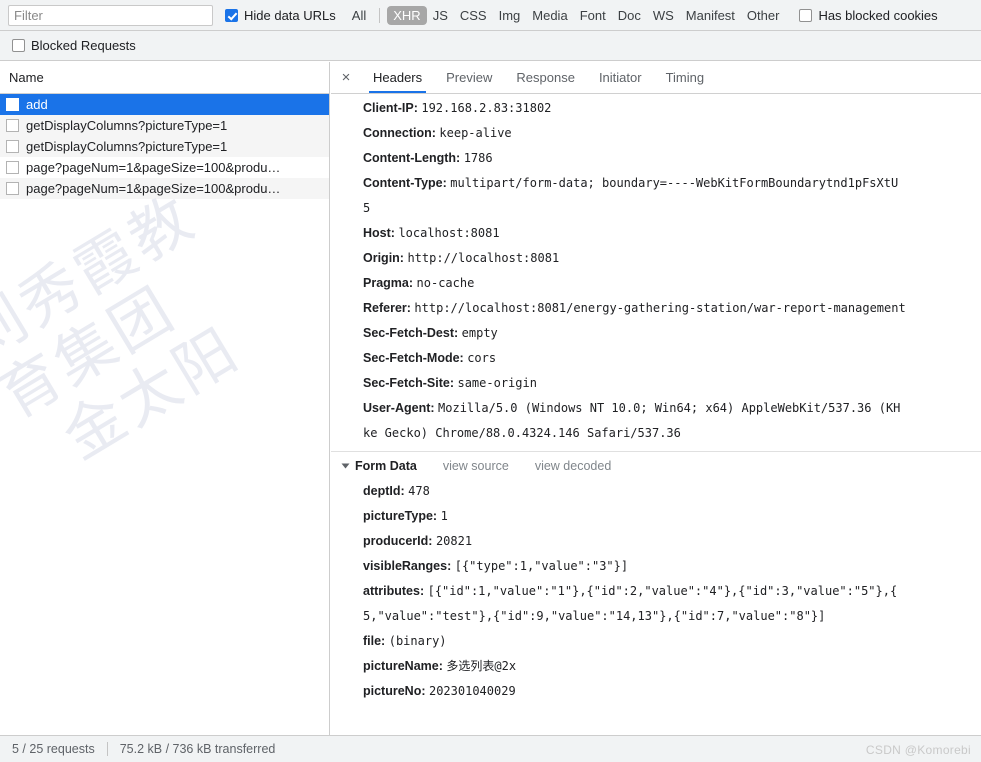 The height and width of the screenshot is (762, 981). I want to click on type-filter-all: All, so click(359, 15).